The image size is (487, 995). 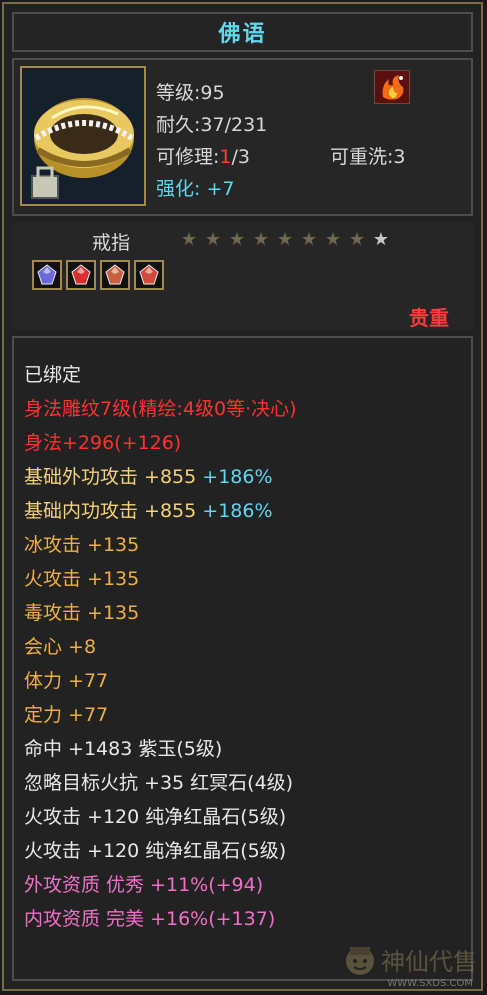 I want to click on attribute-text: 外攻资质 优秀 +11%(+94), so click(x=144, y=885).